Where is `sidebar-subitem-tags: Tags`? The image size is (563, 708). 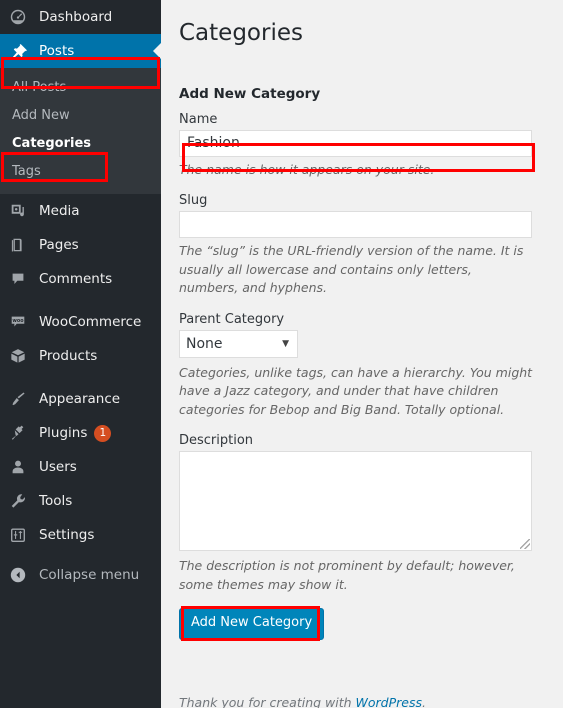
sidebar-subitem-tags: Tags is located at coordinates (80, 172).